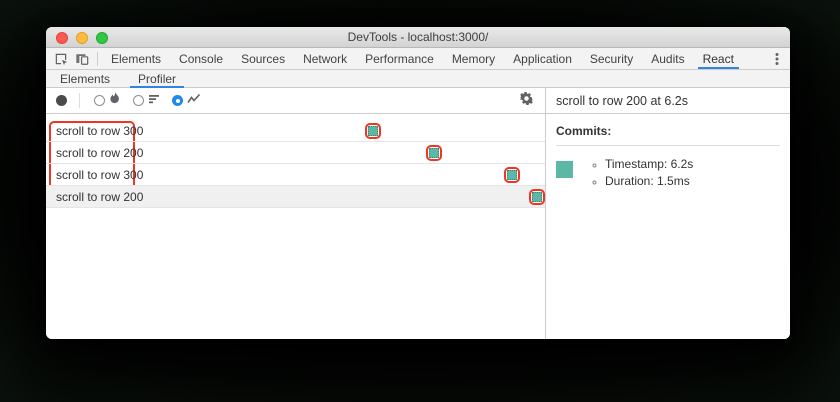 Image resolution: width=840 pixels, height=402 pixels. I want to click on view-option-interactions, so click(186, 101).